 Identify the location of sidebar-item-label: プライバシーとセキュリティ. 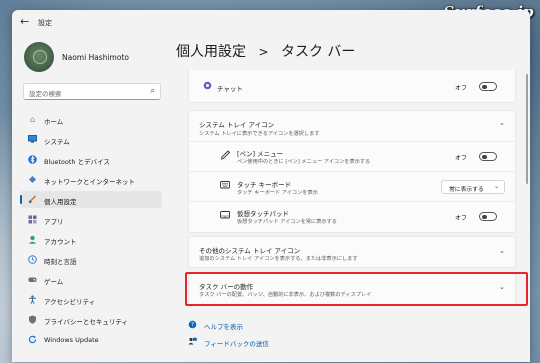
(86, 322).